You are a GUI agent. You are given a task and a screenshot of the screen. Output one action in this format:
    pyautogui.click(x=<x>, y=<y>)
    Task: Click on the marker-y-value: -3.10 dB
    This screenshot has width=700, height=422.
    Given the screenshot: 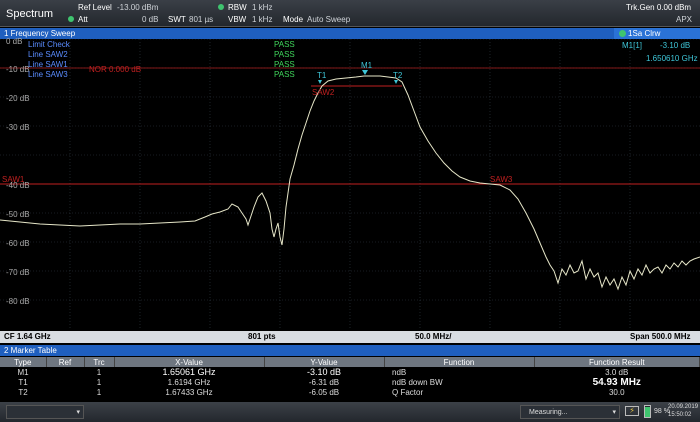 What is the action you would take?
    pyautogui.click(x=324, y=372)
    